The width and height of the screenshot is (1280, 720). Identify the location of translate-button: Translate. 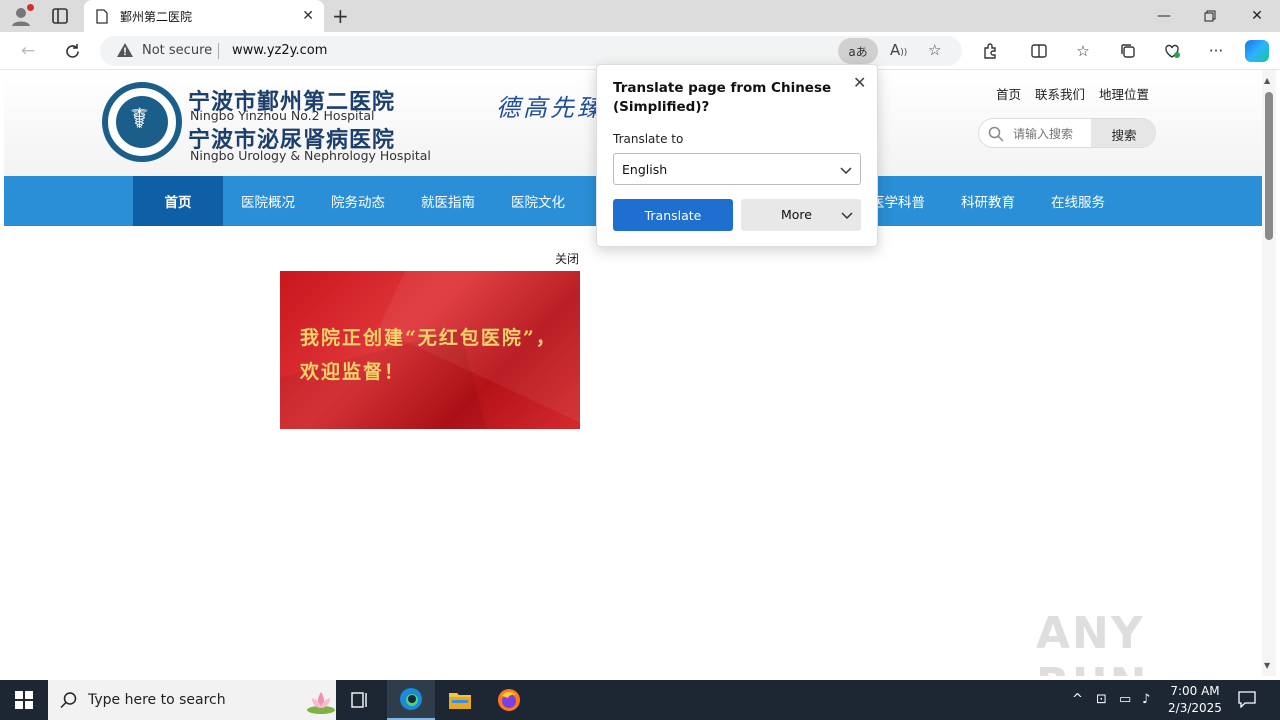
(673, 215).